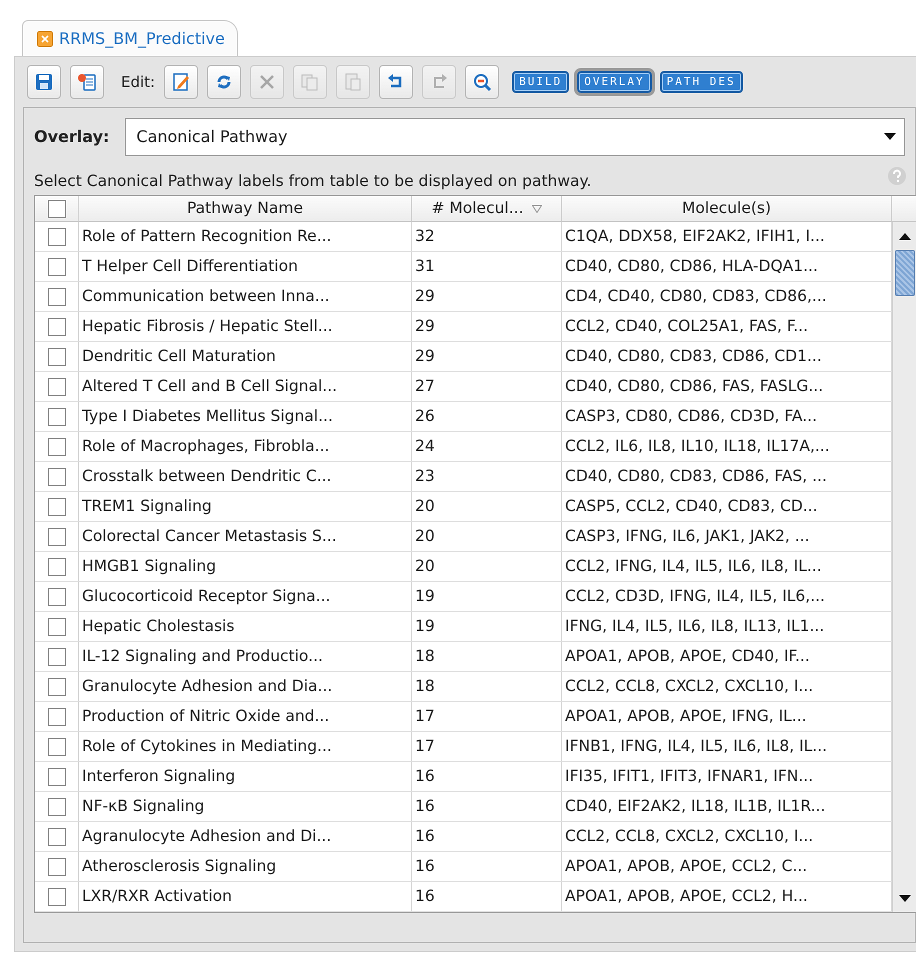 This screenshot has height=962, width=916. What do you see at coordinates (537, 208) in the screenshot?
I see `sort-icon` at bounding box center [537, 208].